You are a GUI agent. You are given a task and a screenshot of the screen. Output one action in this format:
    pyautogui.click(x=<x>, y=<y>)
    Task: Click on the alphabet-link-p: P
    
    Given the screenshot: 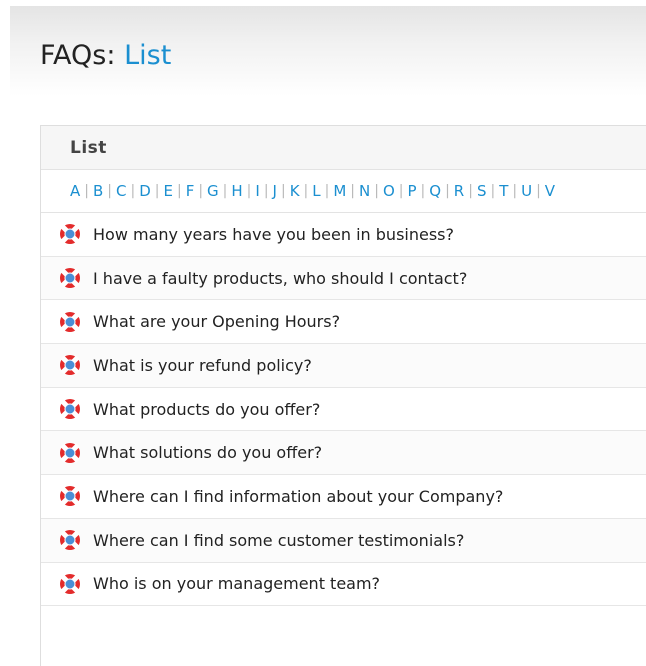 What is the action you would take?
    pyautogui.click(x=412, y=191)
    